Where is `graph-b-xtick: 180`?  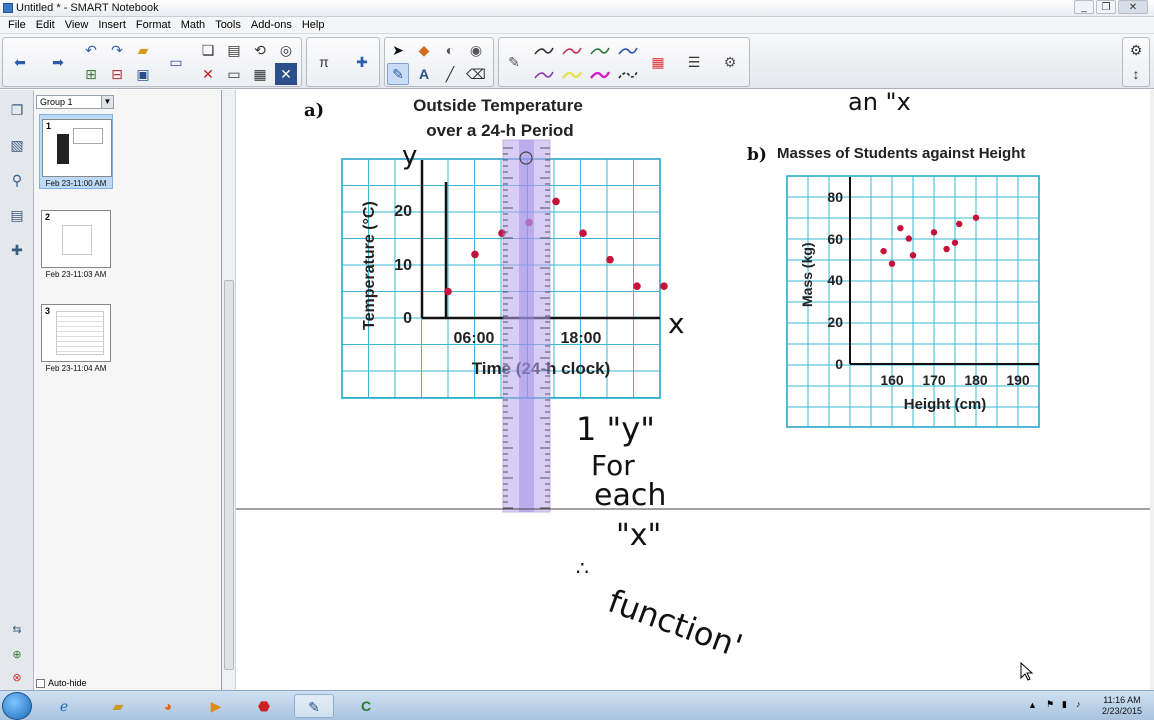
graph-b-xtick: 180 is located at coordinates (976, 380).